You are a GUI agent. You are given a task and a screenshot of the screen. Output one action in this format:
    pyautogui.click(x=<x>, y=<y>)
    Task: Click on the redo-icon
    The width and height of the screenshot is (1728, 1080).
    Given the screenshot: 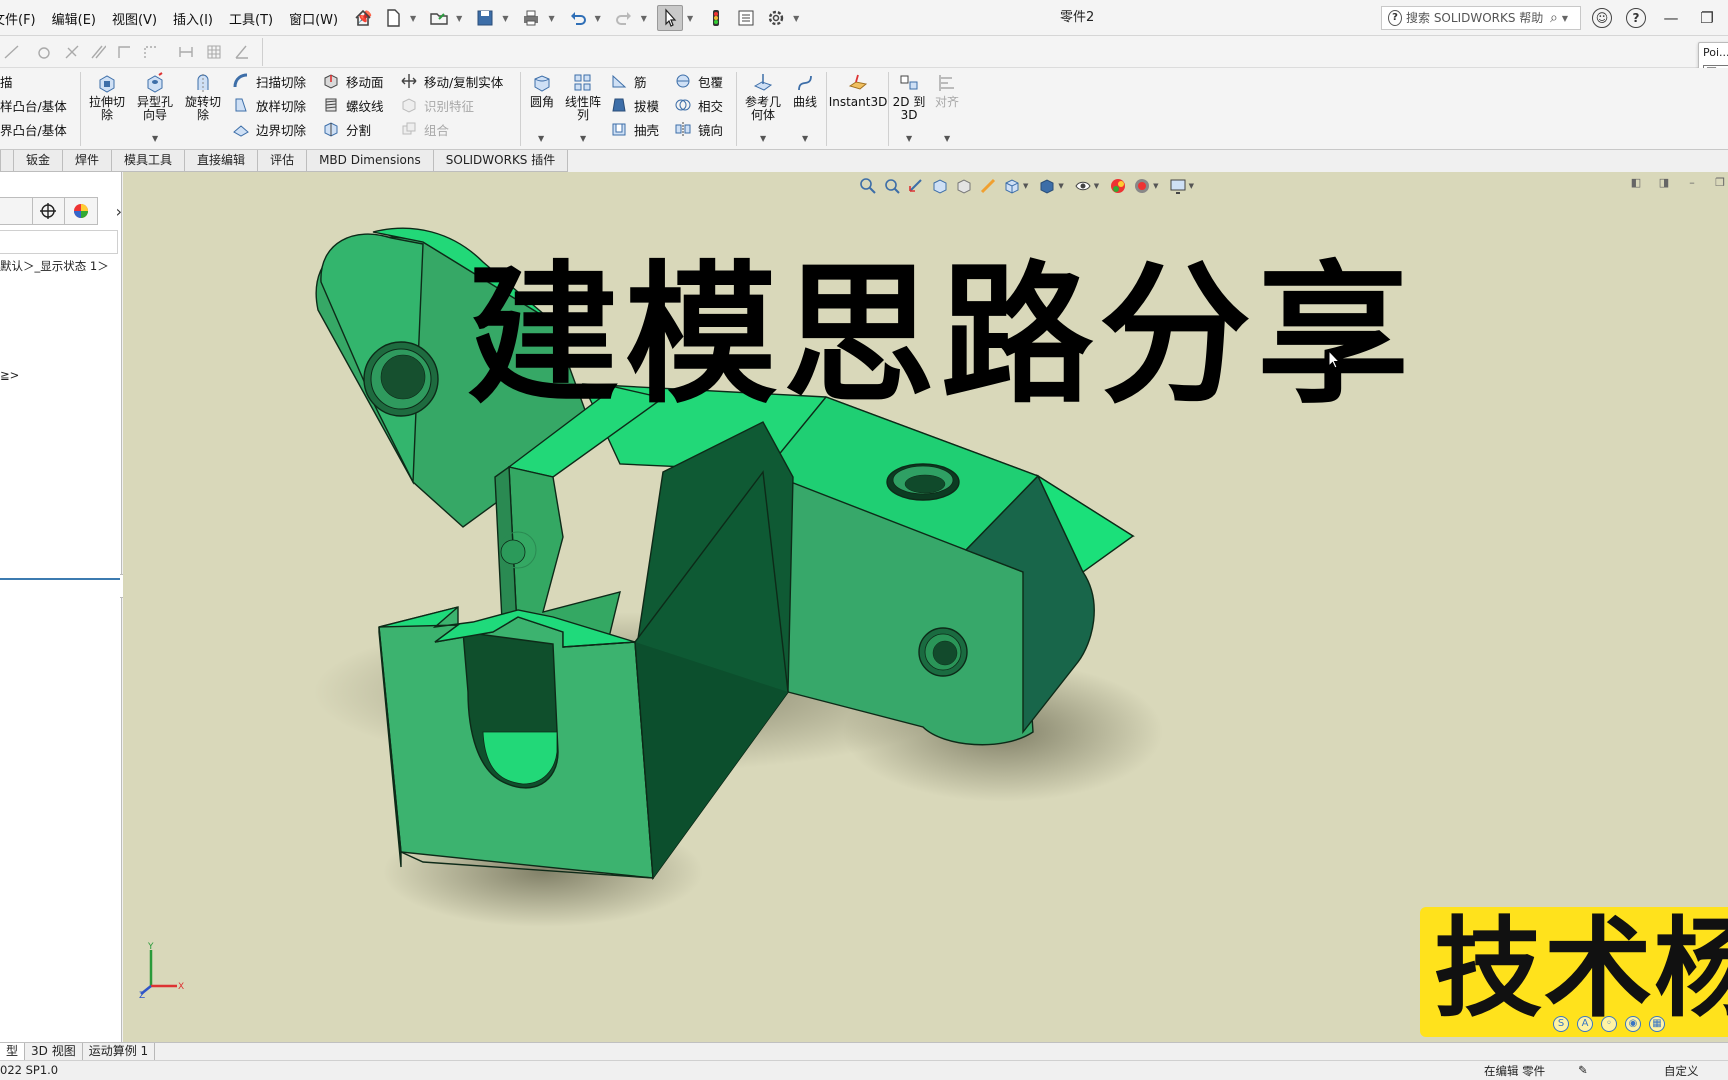 What is the action you would take?
    pyautogui.click(x=624, y=18)
    